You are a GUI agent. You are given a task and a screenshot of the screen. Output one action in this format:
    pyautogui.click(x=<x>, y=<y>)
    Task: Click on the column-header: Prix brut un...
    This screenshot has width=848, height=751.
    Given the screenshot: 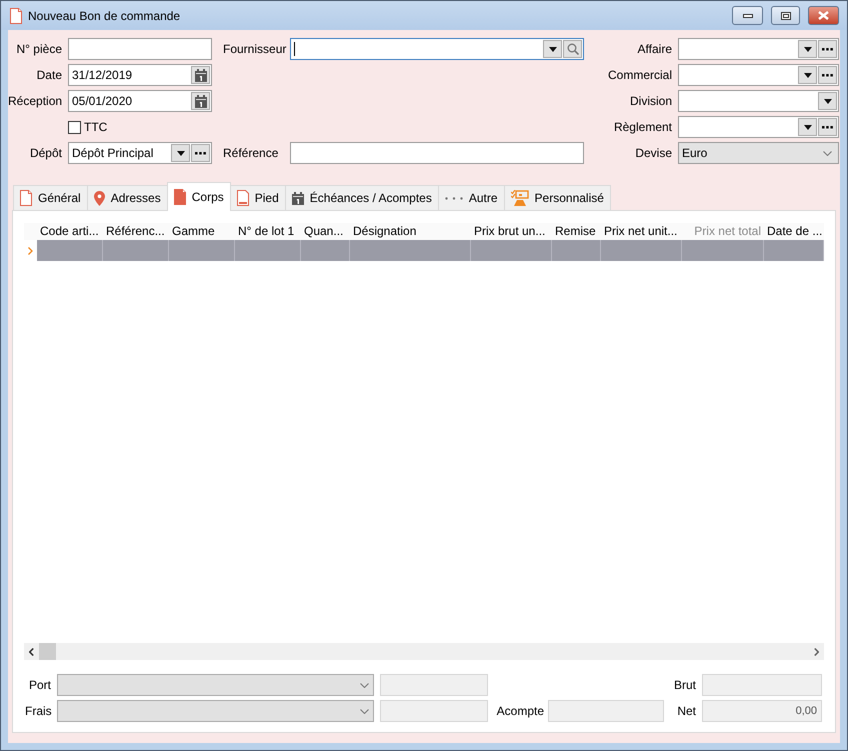 What is the action you would take?
    pyautogui.click(x=511, y=231)
    